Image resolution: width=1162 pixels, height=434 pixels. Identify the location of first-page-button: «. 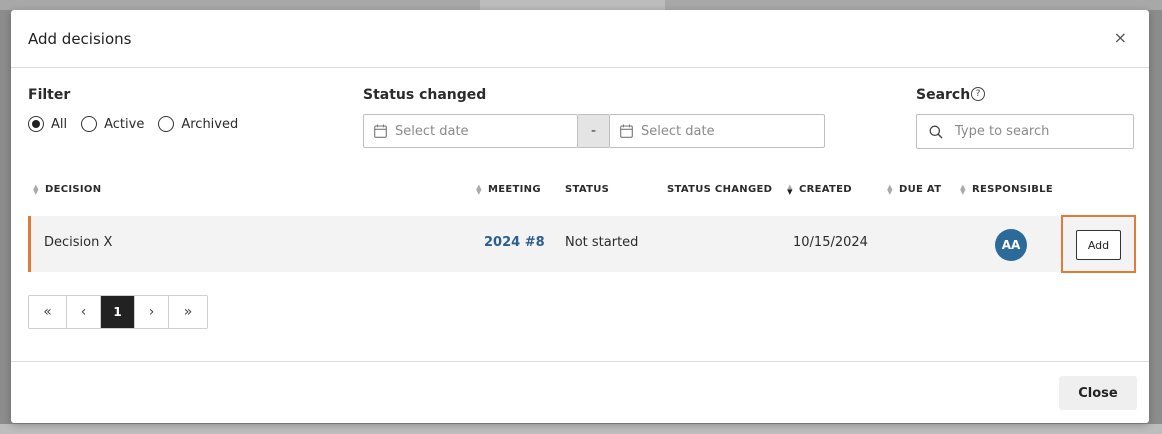
(48, 312).